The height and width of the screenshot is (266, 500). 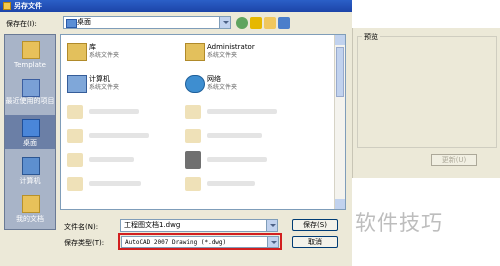 I want to click on place-computer: 计算机, so click(x=30, y=170).